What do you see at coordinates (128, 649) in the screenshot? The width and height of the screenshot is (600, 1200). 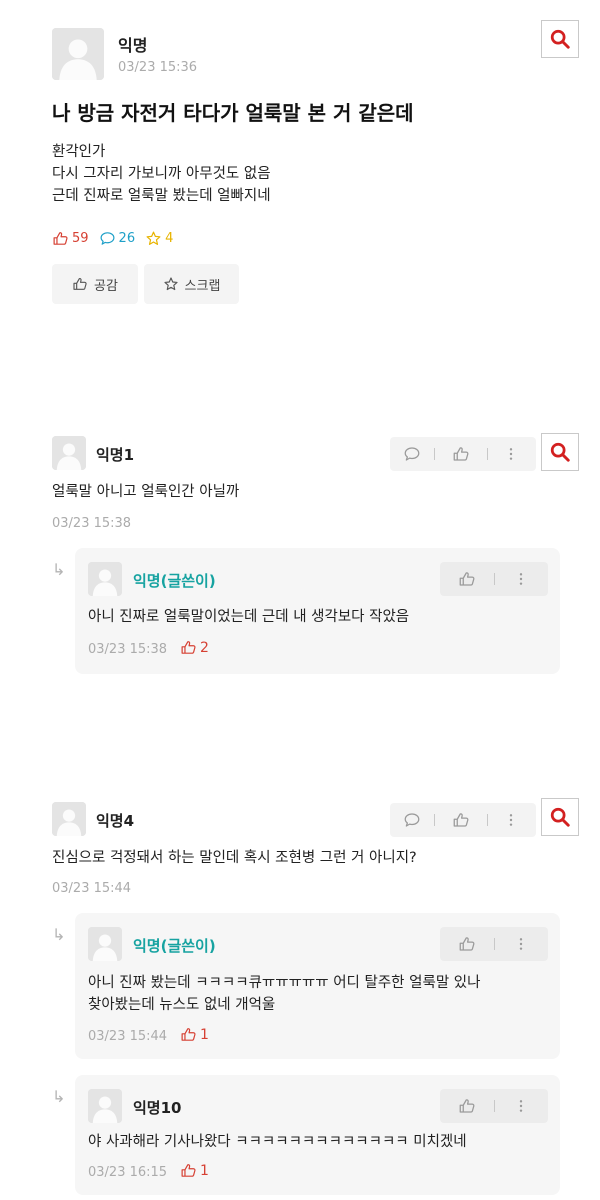 I see `reply-time: 03/23 15:38` at bounding box center [128, 649].